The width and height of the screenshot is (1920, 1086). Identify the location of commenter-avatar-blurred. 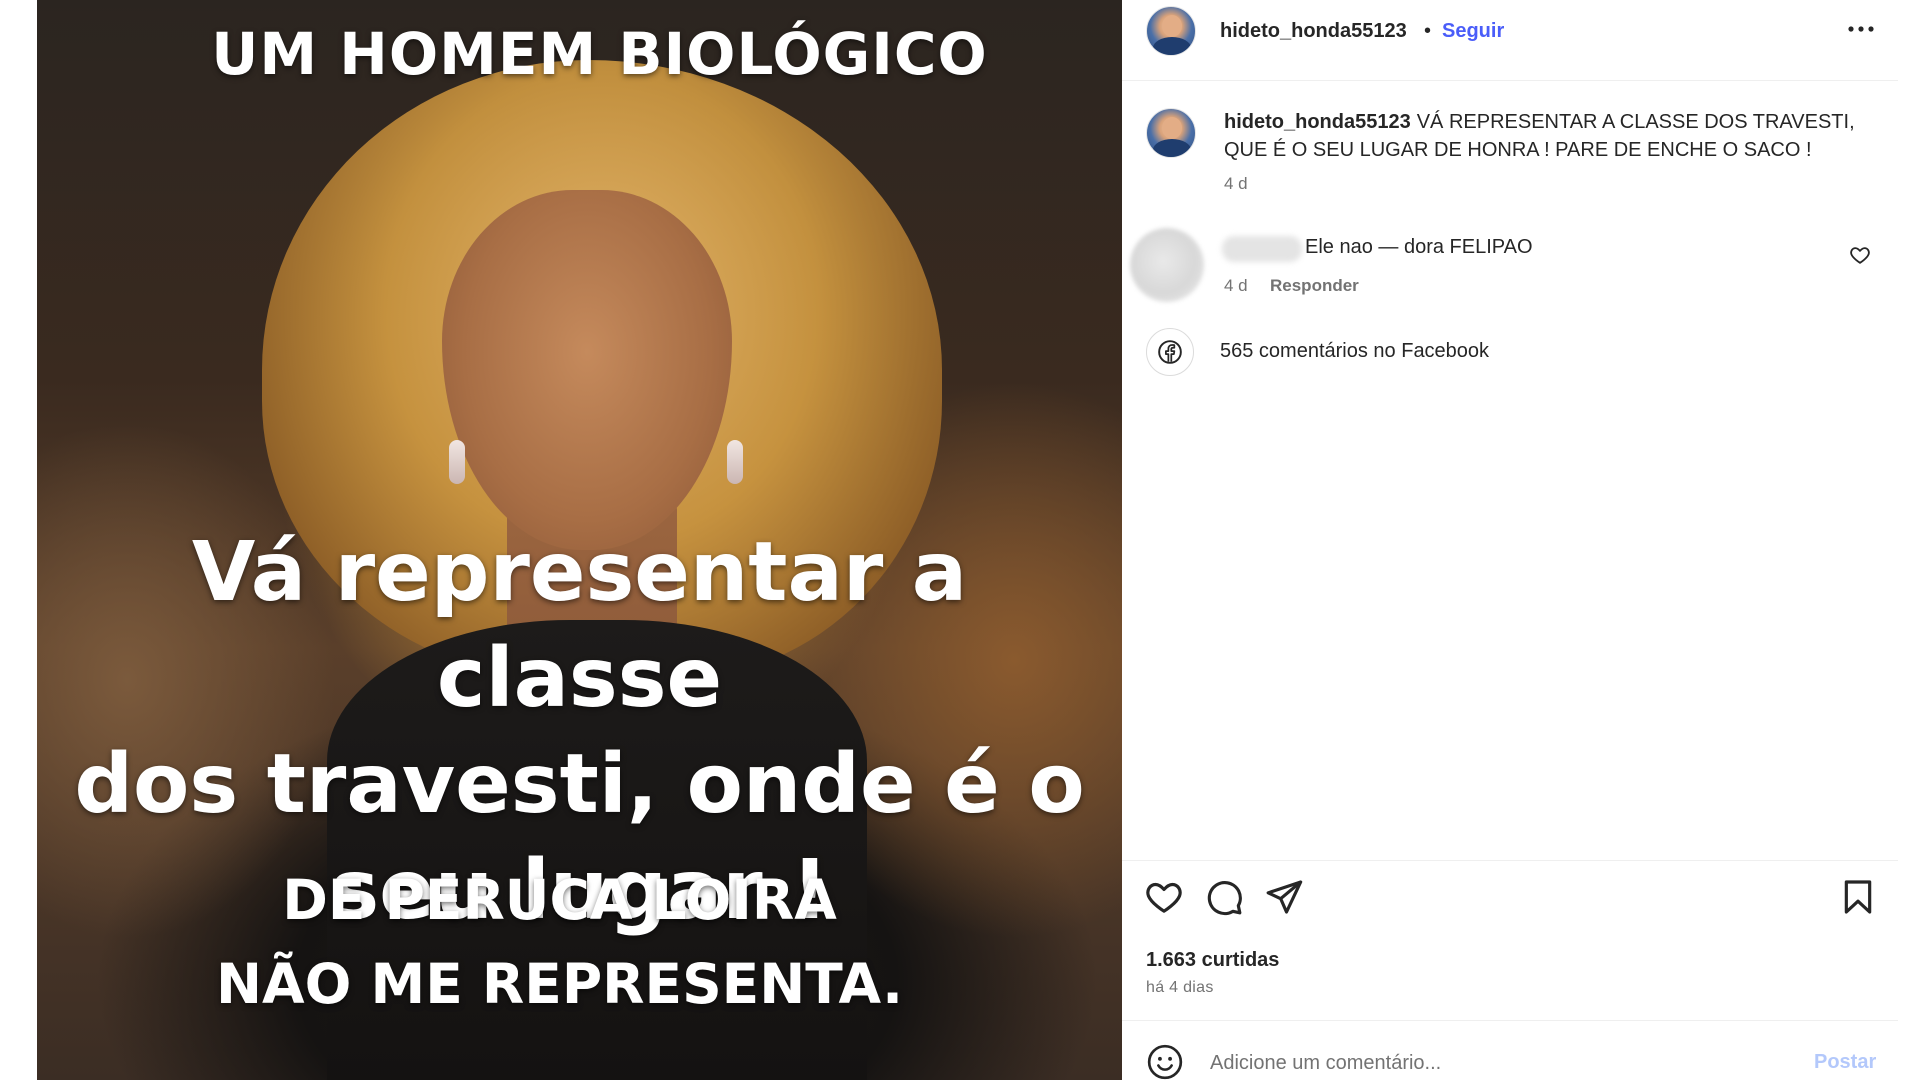
(1167, 265).